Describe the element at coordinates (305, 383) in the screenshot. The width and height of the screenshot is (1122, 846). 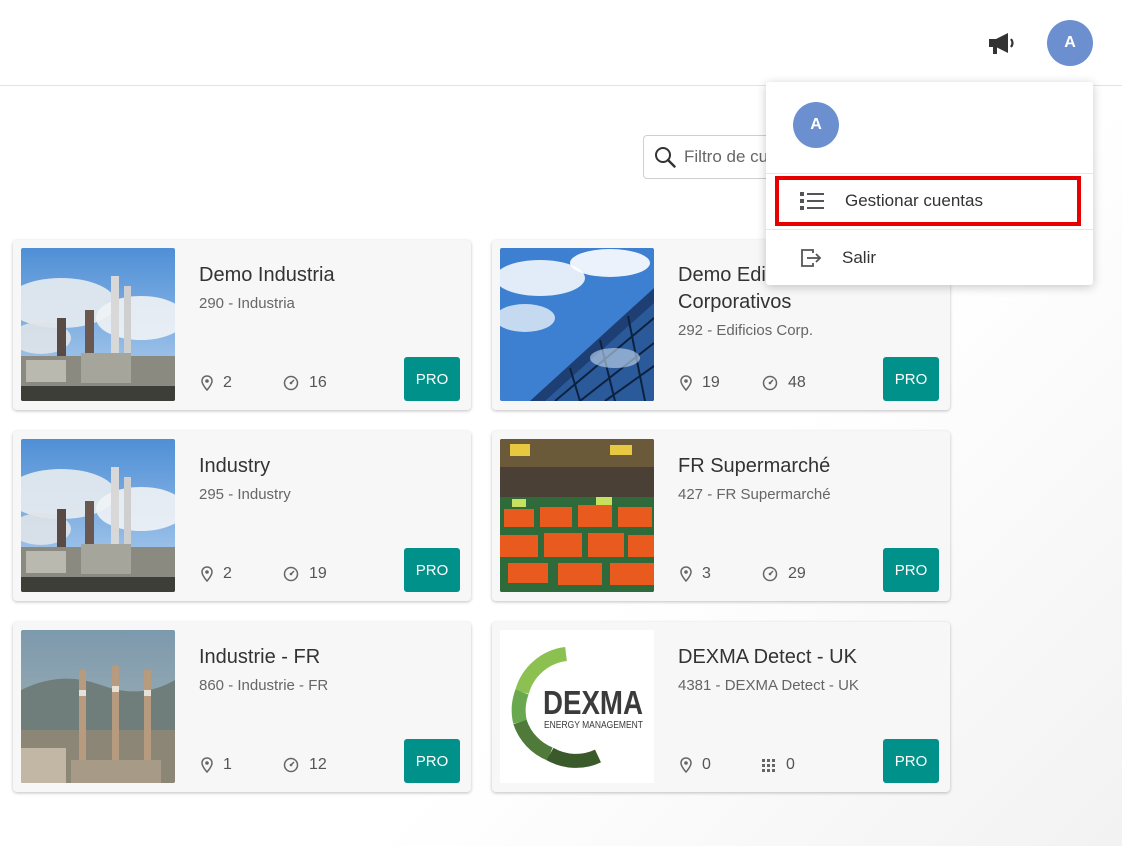
I see `devices-count: 16` at that location.